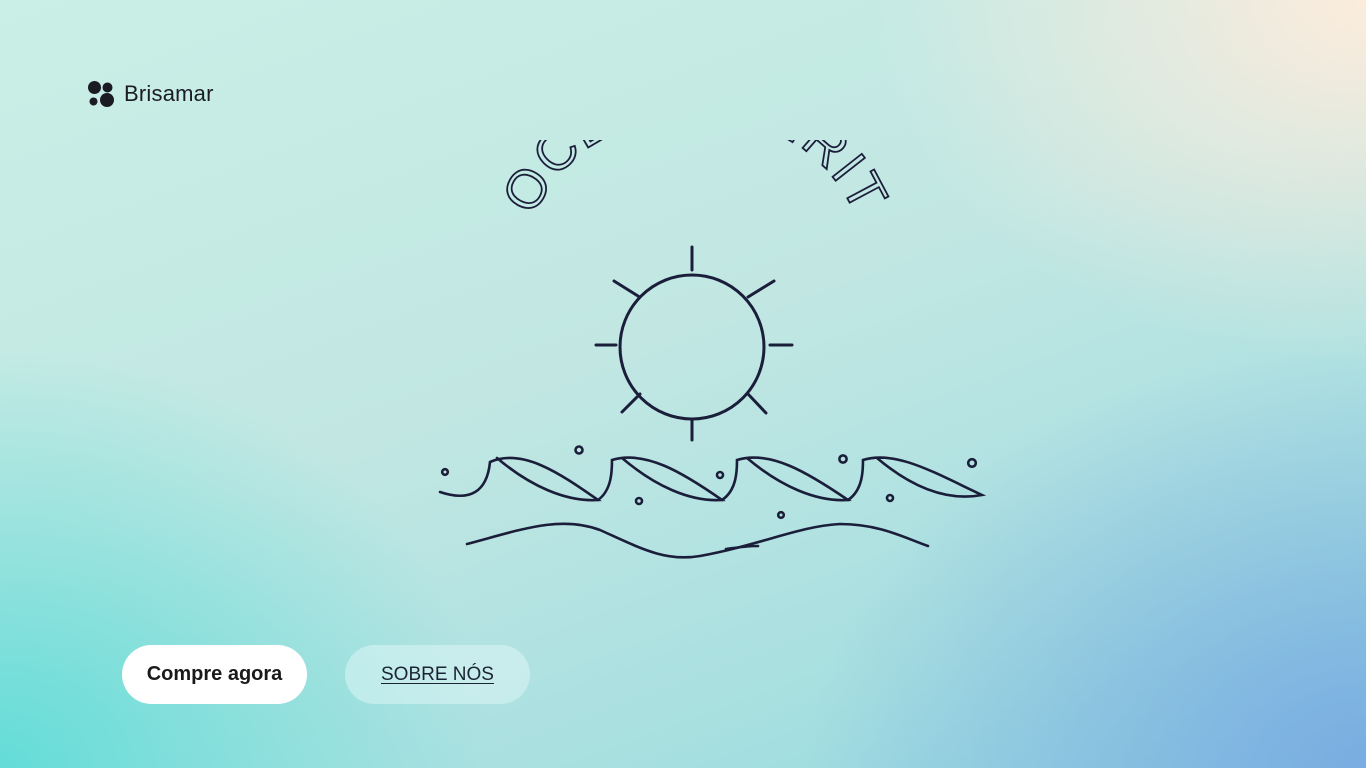 The width and height of the screenshot is (1366, 768). I want to click on about-us-button: SOBRE NÓS, so click(437, 674).